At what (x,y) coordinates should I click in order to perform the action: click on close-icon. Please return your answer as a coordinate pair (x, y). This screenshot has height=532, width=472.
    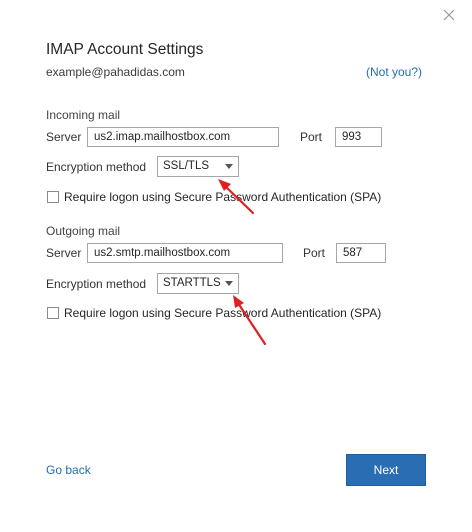
    Looking at the image, I should click on (449, 15).